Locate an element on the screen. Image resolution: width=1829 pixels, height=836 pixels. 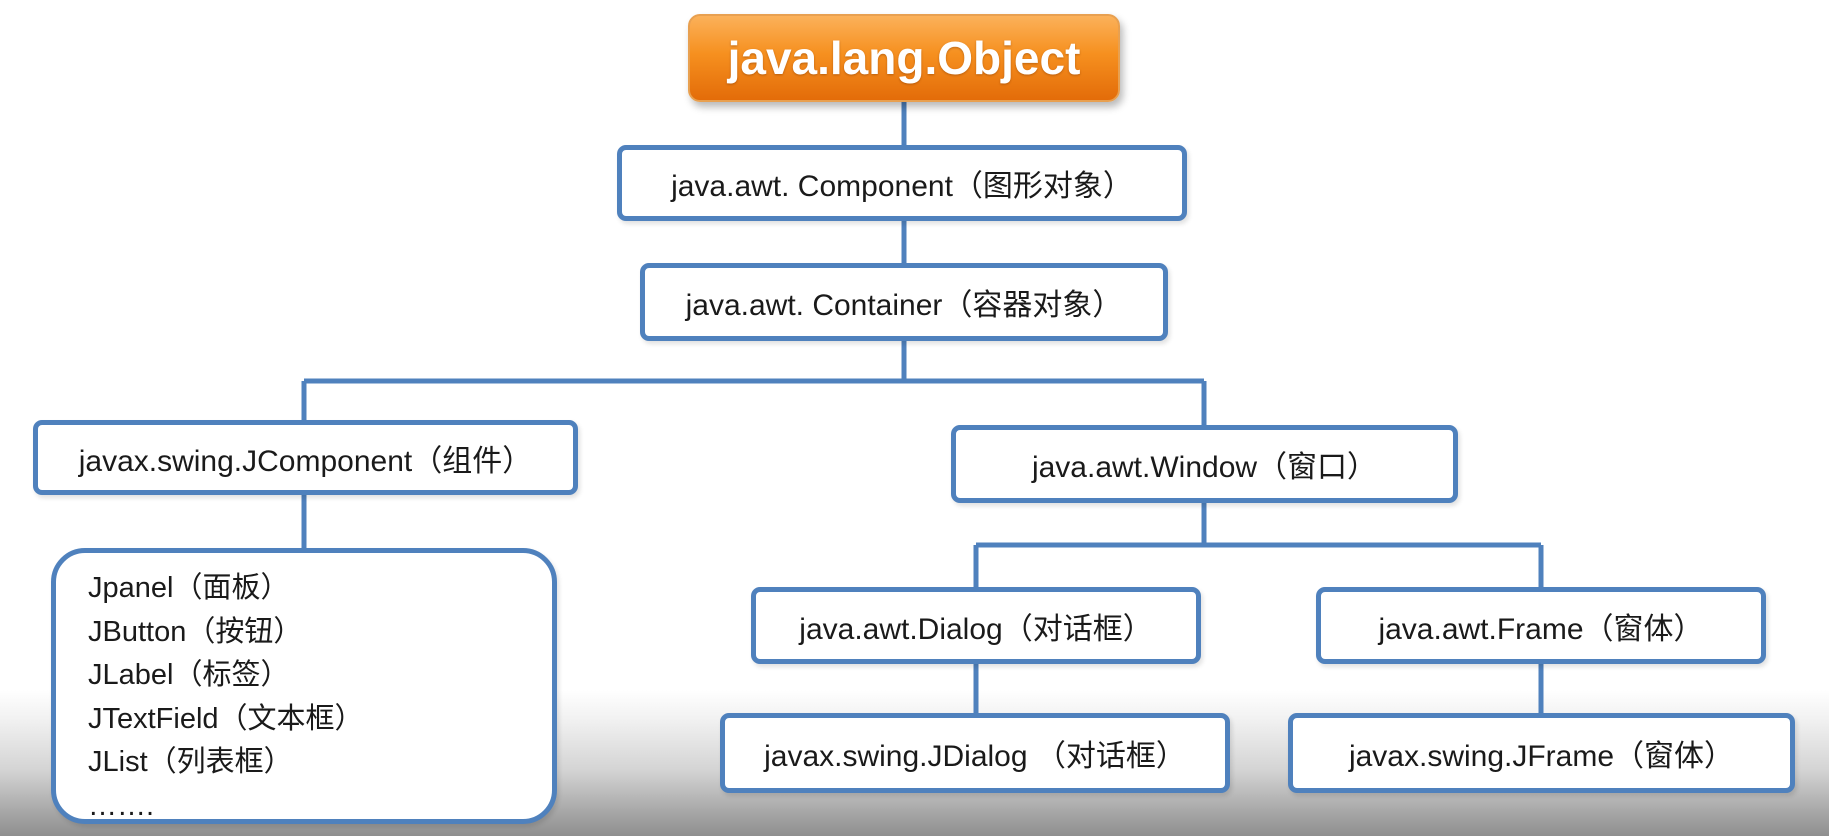
node-label: java.awt. Component（图形对象） is located at coordinates (902, 186).